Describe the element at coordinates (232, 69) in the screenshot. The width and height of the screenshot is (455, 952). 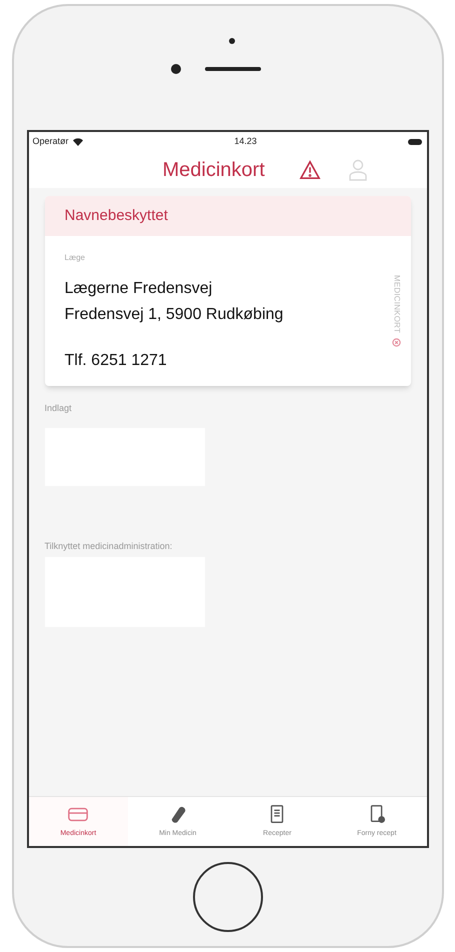
I see `speaker-grille` at that location.